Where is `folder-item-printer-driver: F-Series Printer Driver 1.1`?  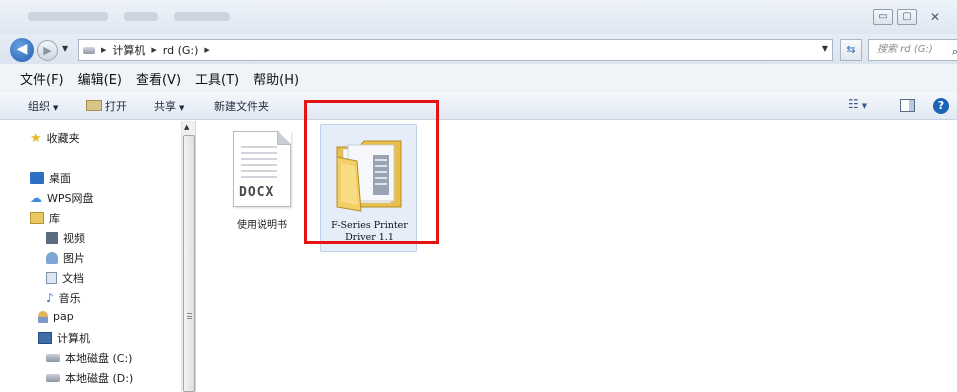 folder-item-printer-driver: F-Series Printer Driver 1.1 is located at coordinates (368, 188).